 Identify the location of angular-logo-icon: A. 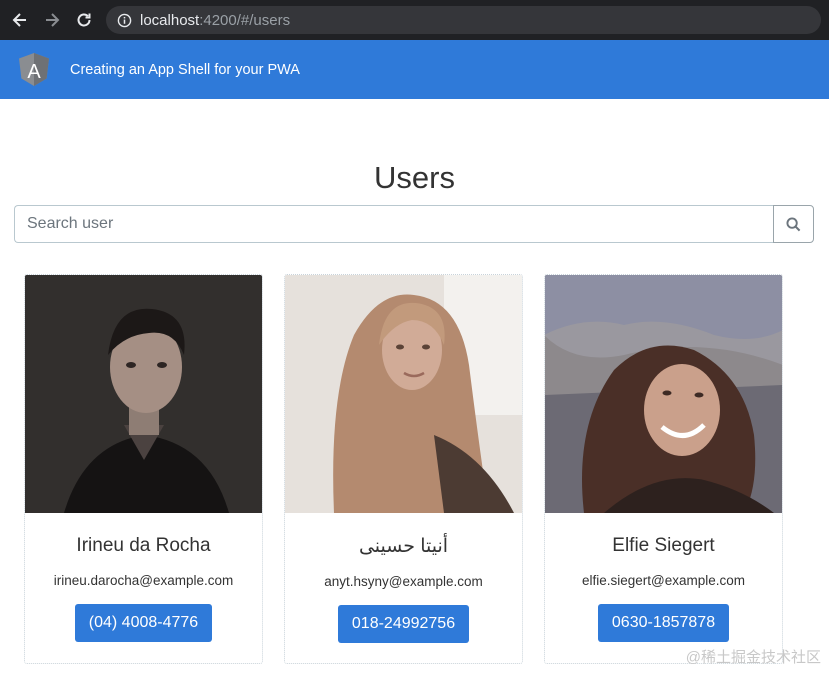
(34, 70).